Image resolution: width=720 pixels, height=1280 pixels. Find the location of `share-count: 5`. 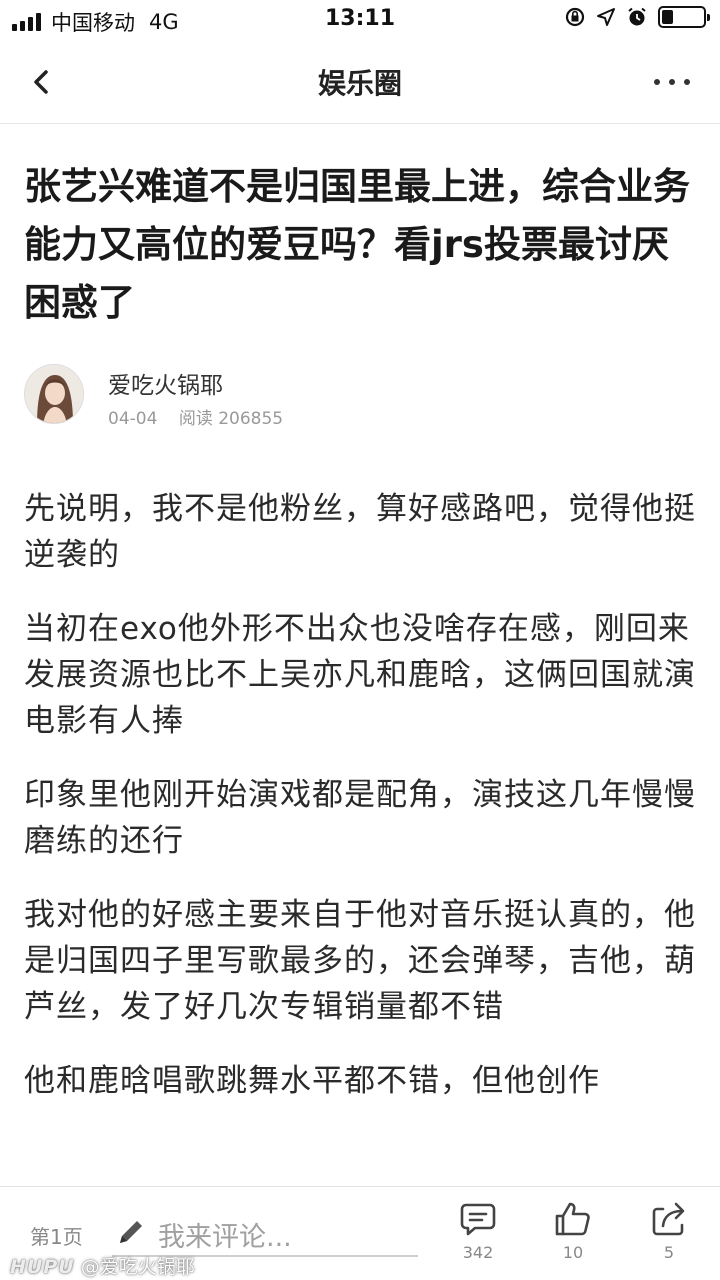

share-count: 5 is located at coordinates (669, 1252).